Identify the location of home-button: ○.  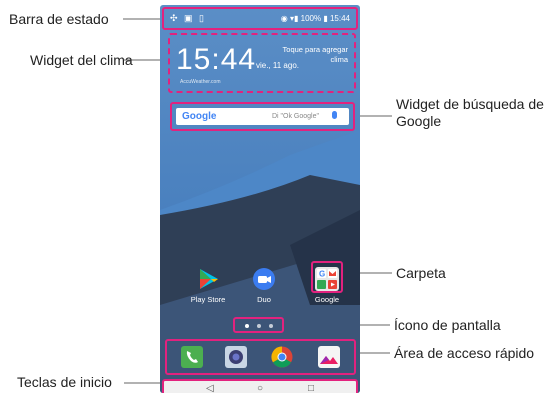
(260, 388).